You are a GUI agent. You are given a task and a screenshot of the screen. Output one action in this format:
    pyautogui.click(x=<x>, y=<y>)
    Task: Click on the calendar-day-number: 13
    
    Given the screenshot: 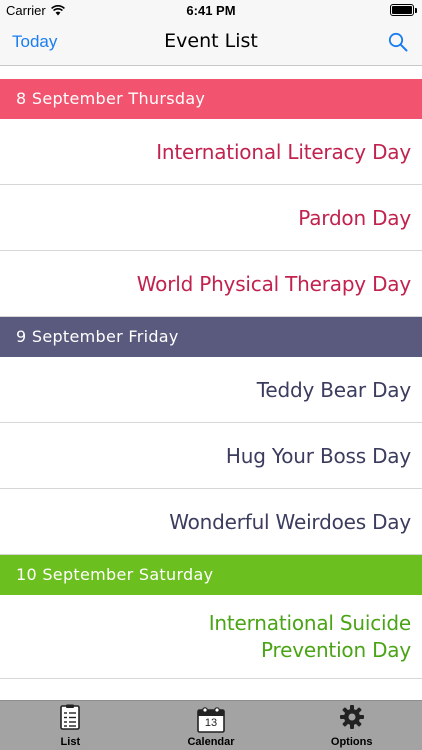 What is the action you would take?
    pyautogui.click(x=211, y=723)
    